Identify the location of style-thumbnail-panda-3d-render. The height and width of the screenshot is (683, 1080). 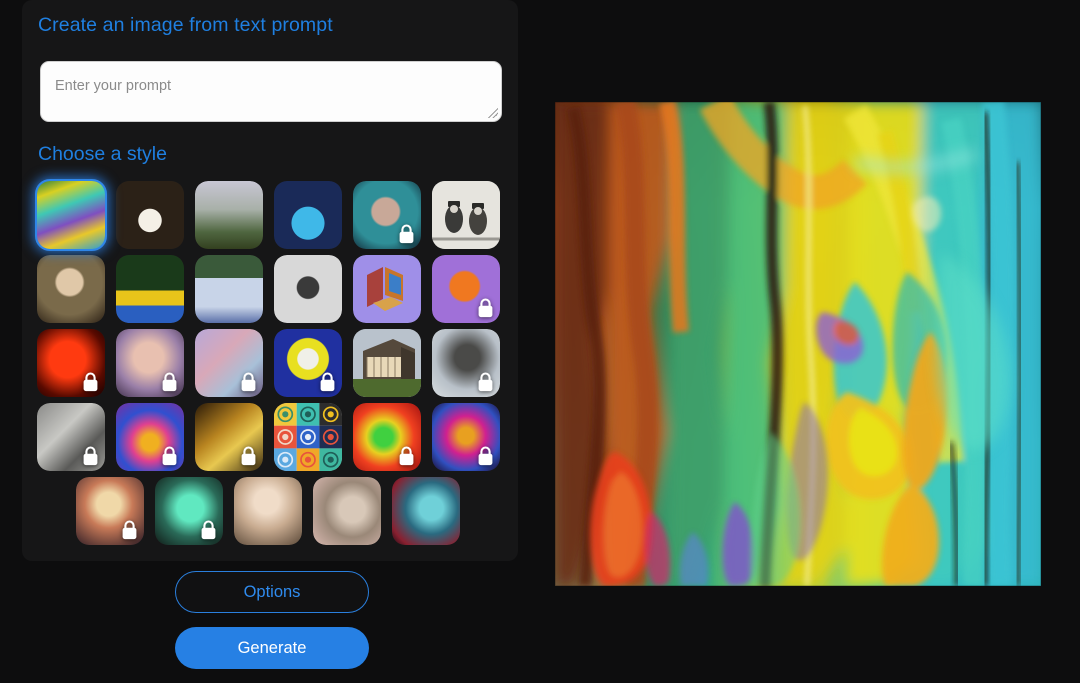
(150, 215).